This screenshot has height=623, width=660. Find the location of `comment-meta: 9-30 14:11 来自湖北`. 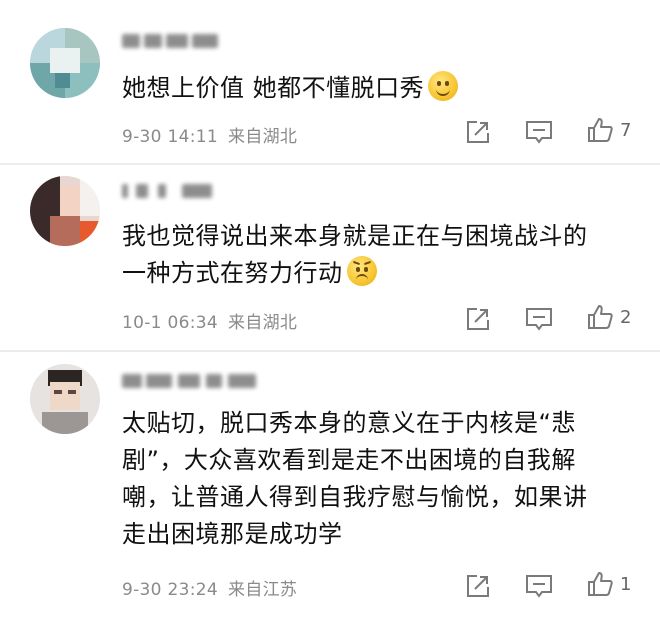

comment-meta: 9-30 14:11 来自湖北 is located at coordinates (209, 134).